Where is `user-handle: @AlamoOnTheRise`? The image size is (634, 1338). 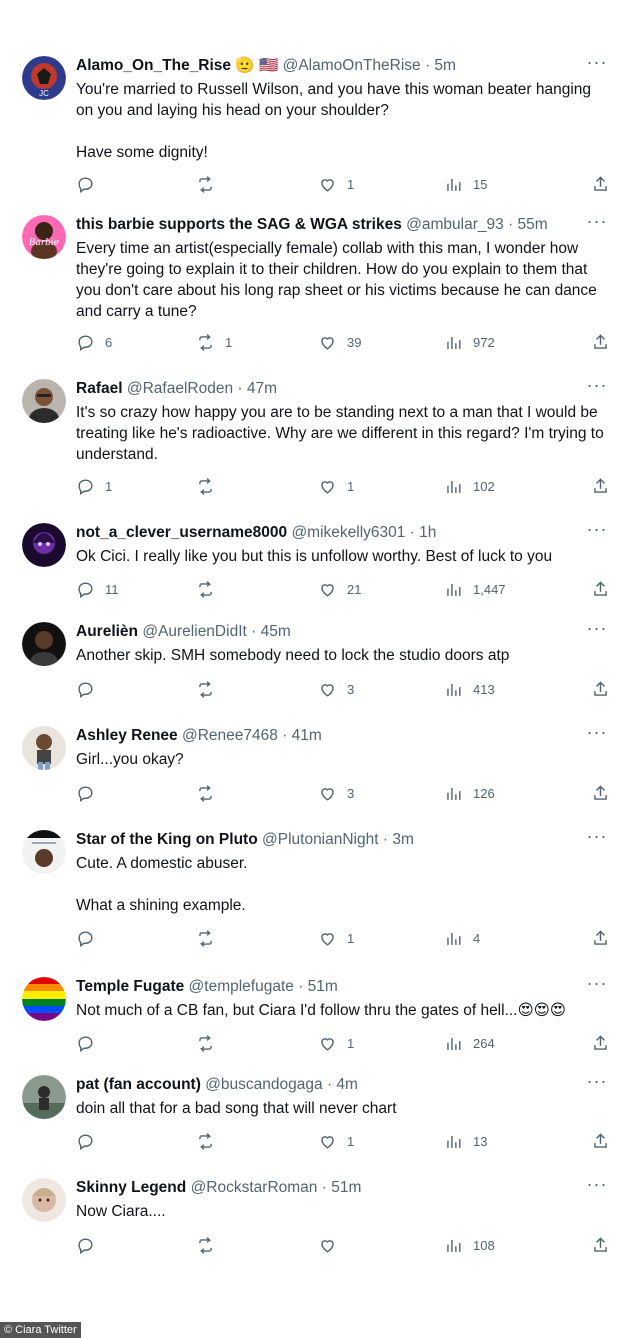 user-handle: @AlamoOnTheRise is located at coordinates (352, 65).